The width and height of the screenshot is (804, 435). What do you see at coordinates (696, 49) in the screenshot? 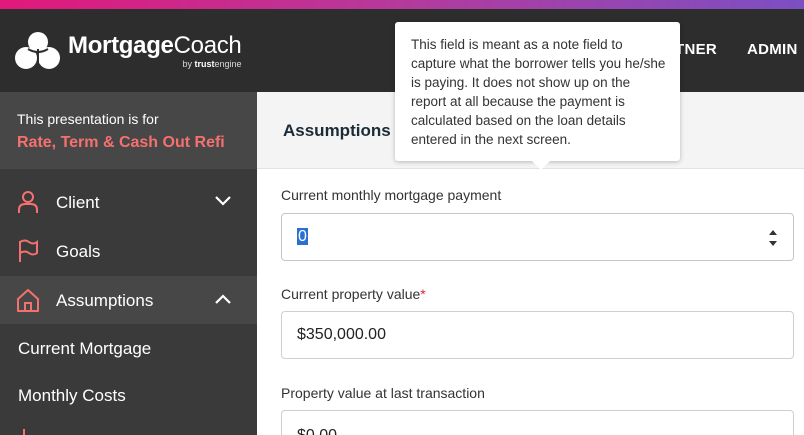
I see `nav-partner: TNER` at bounding box center [696, 49].